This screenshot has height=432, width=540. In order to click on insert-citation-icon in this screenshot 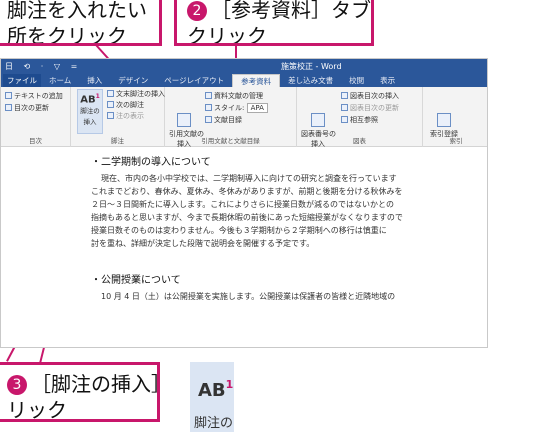, I will do `click(184, 120)`.